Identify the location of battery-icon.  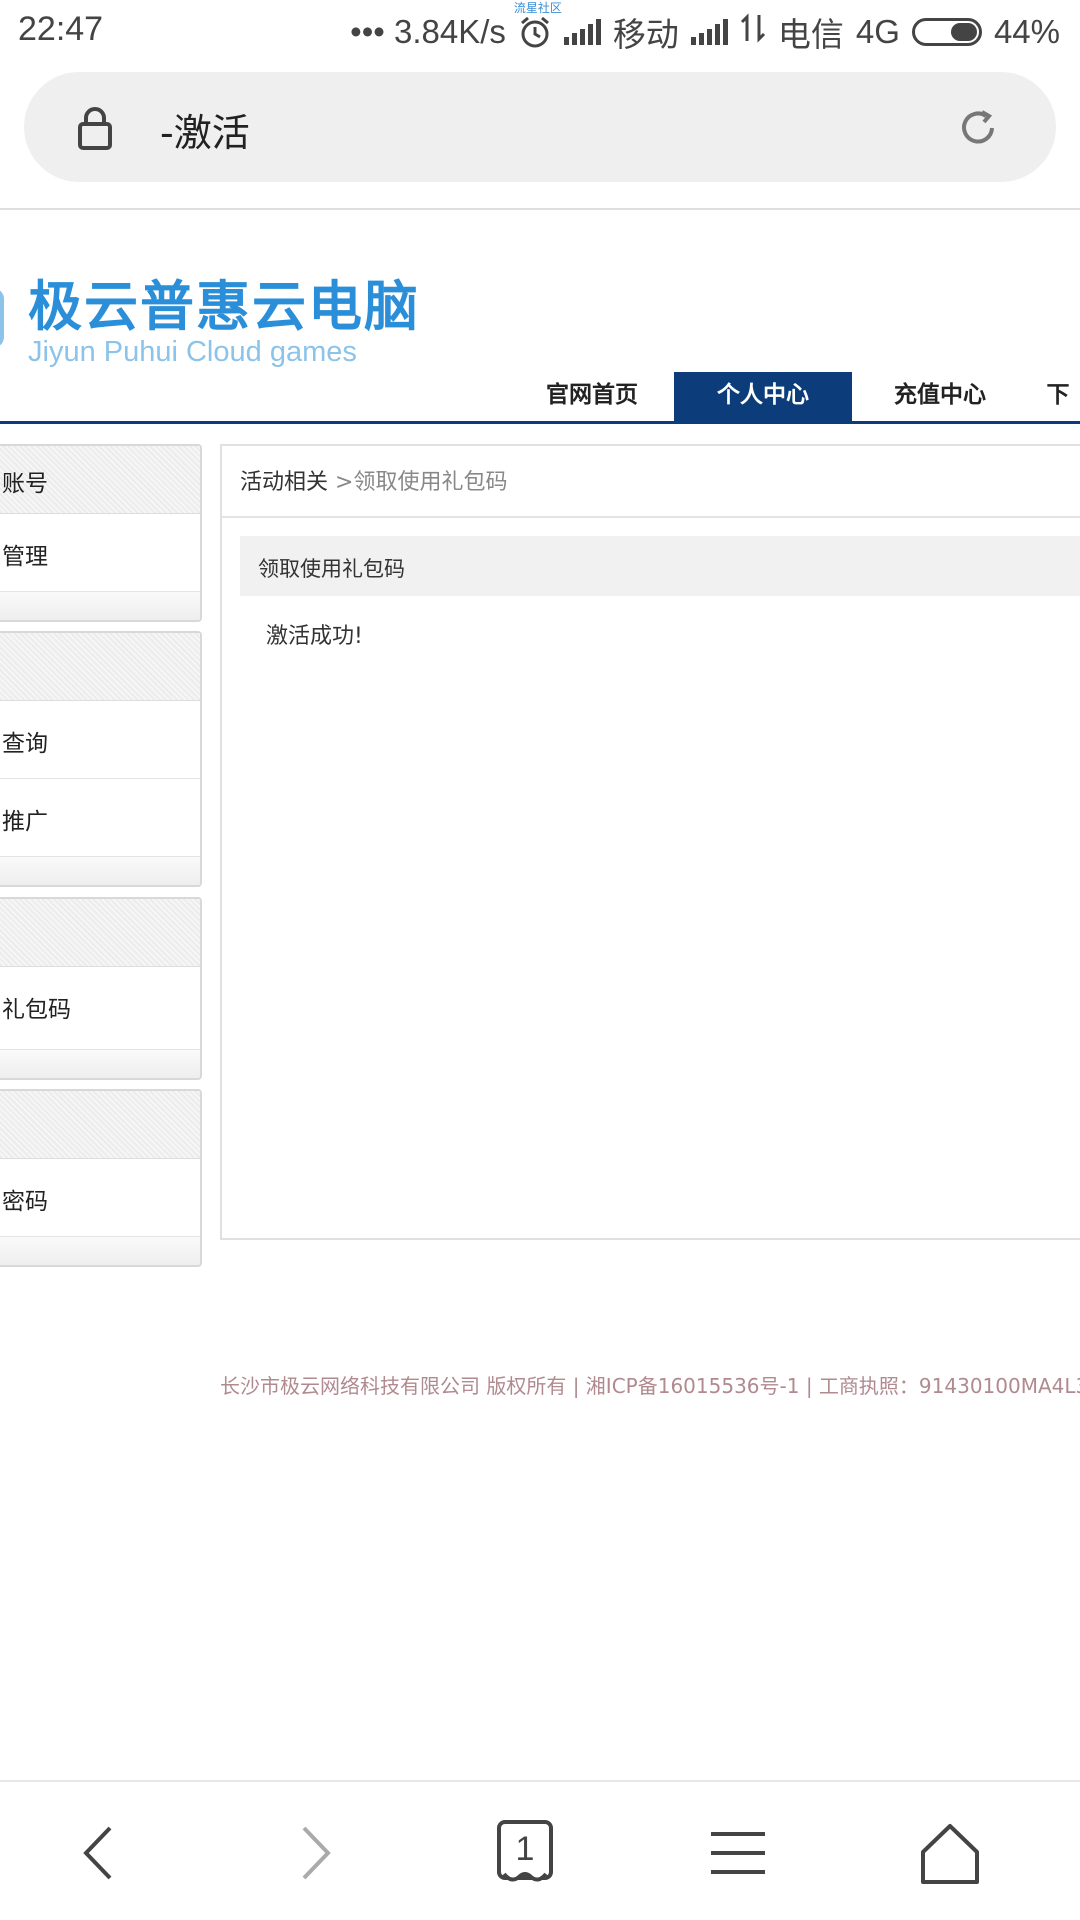
(946, 32).